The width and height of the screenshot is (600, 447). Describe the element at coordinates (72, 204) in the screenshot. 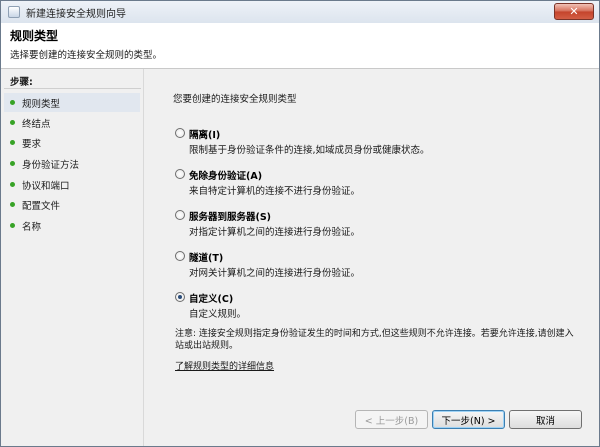

I see `step-profile: 配置文件` at that location.